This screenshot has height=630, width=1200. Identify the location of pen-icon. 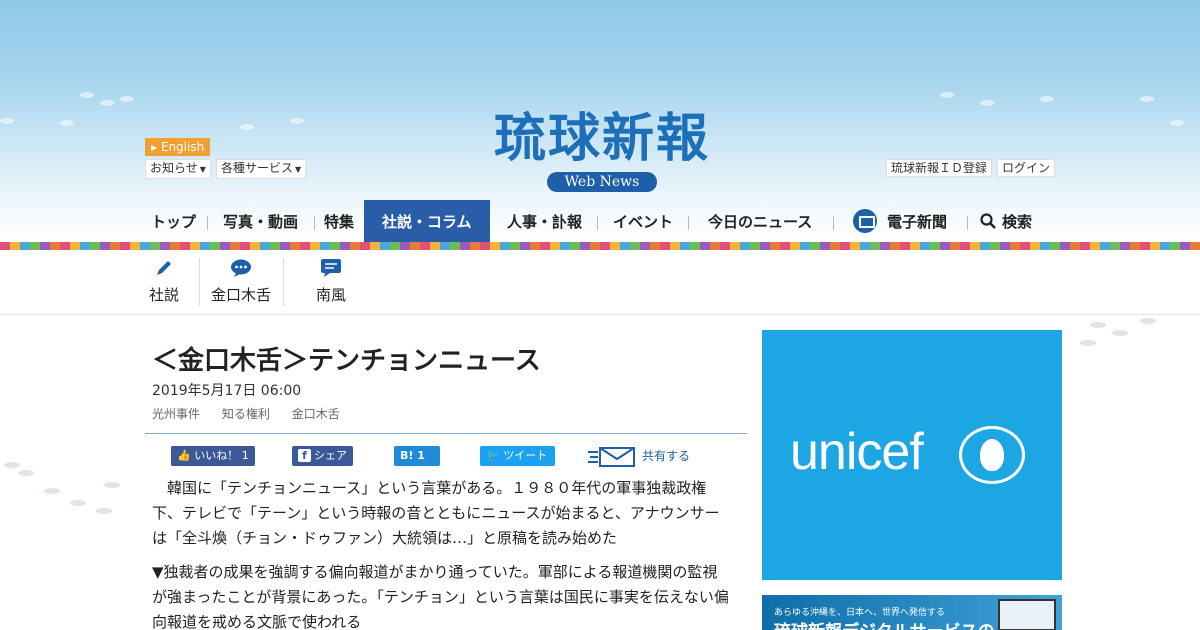
(164, 268).